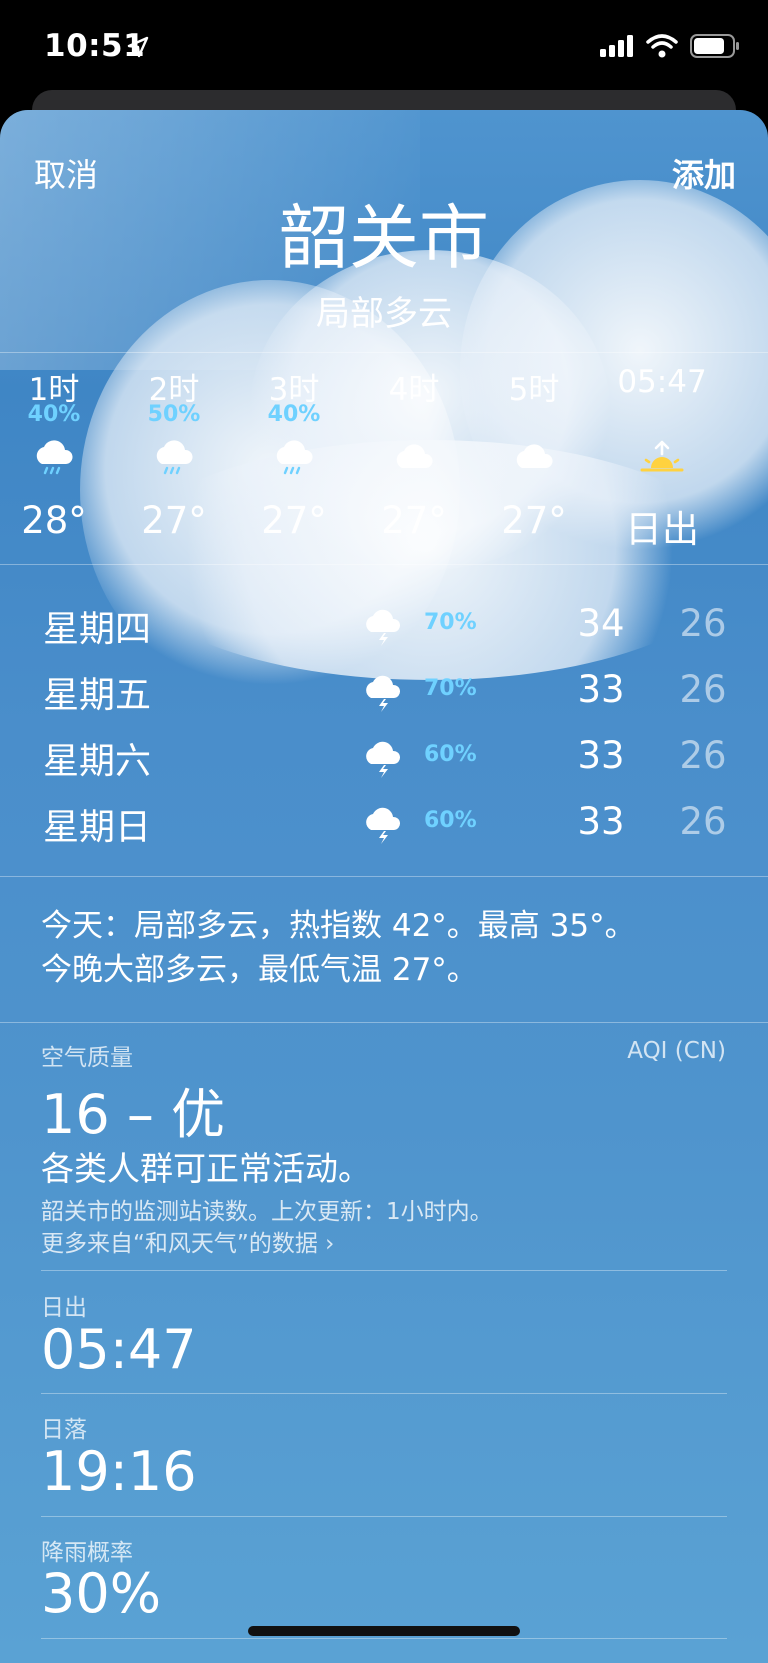  Describe the element at coordinates (616, 46) in the screenshot. I see `signal-icon` at that location.